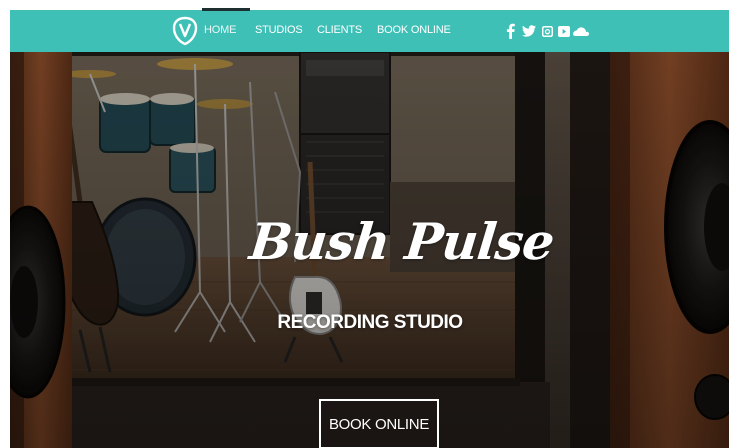 The width and height of the screenshot is (736, 448). What do you see at coordinates (564, 31) in the screenshot?
I see `youtube-icon` at bounding box center [564, 31].